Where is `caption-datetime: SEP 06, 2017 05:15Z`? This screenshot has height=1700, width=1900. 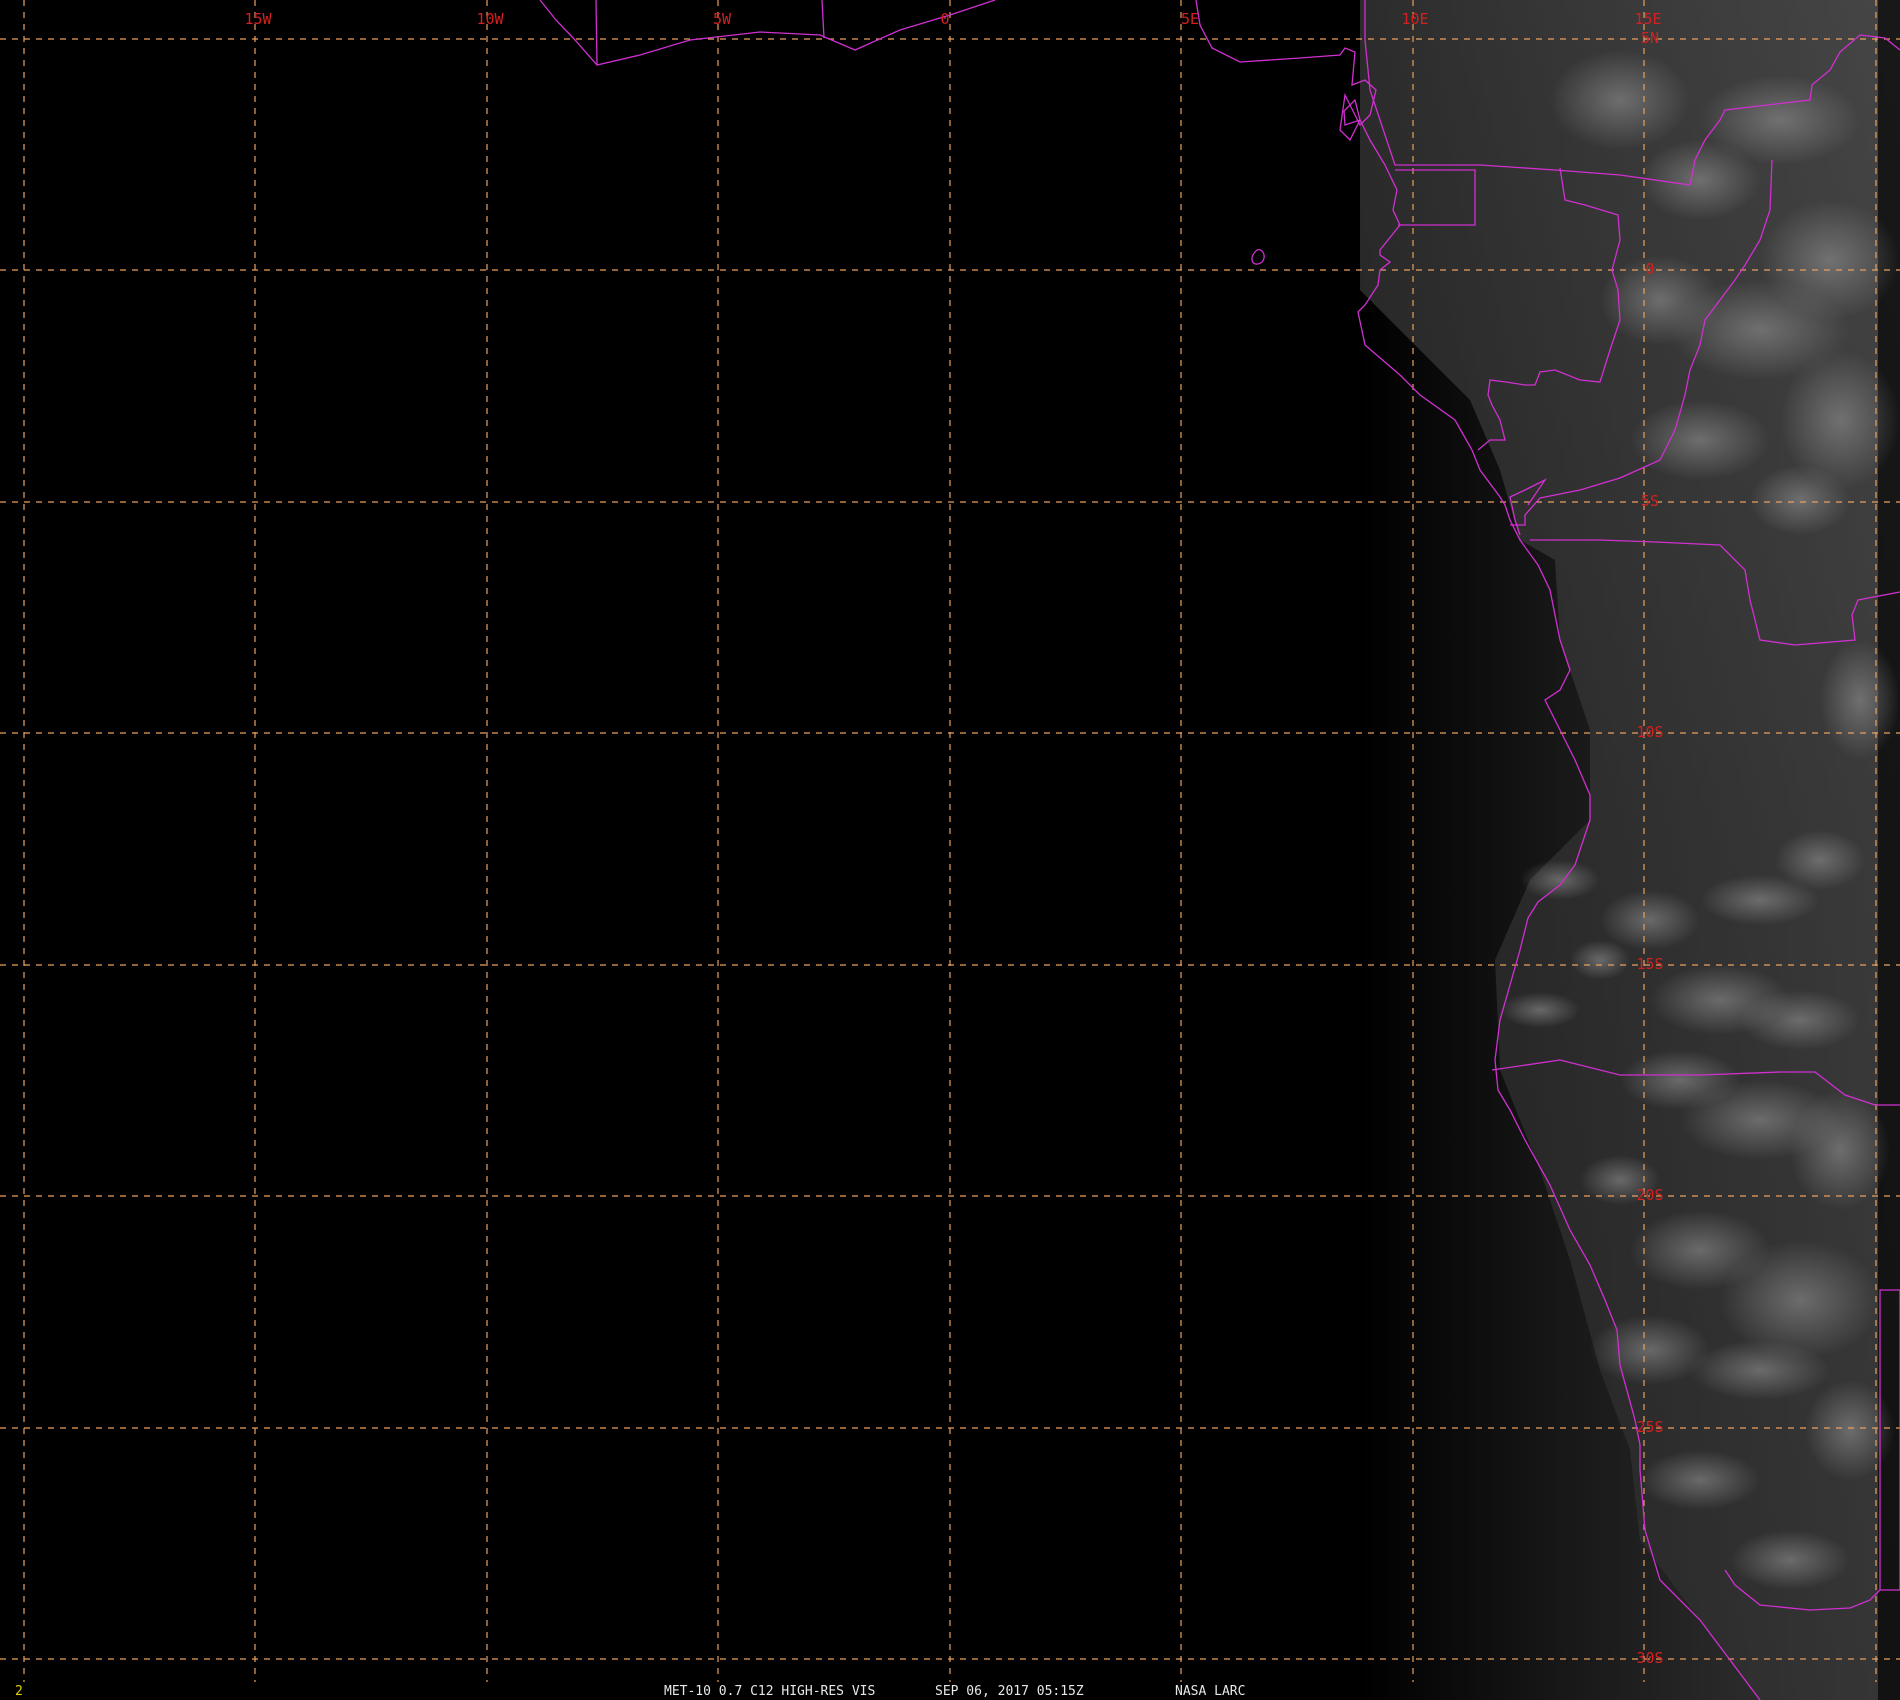
caption-datetime: SEP 06, 2017 05:15Z is located at coordinates (1009, 1691).